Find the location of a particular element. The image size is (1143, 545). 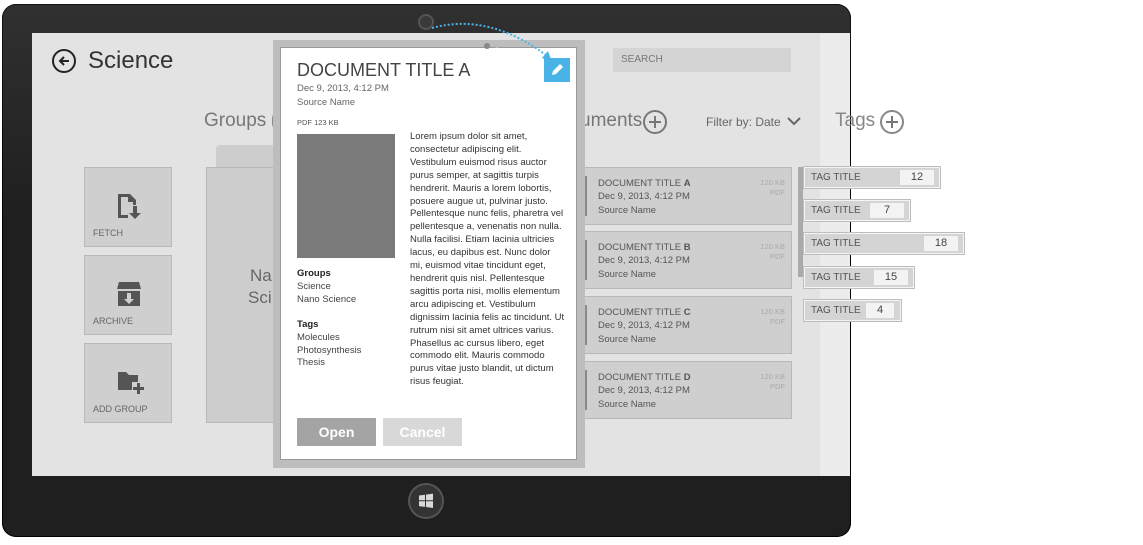

tag-count: 4 is located at coordinates (880, 310).